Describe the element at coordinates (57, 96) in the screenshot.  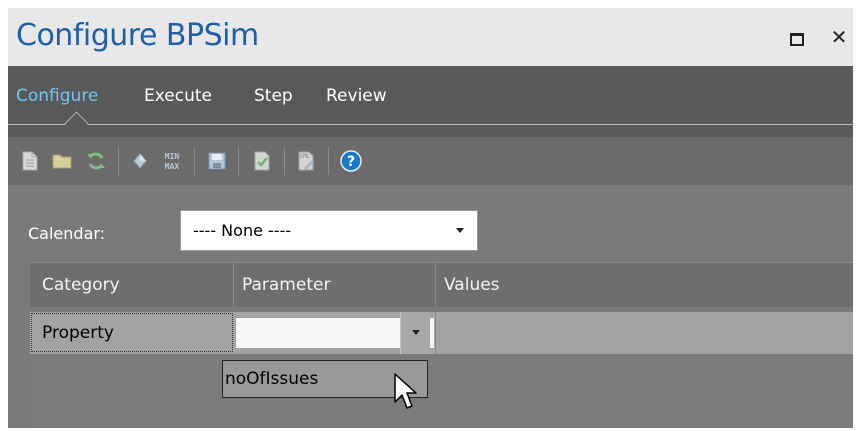
I see `tab-configure: Configure` at that location.